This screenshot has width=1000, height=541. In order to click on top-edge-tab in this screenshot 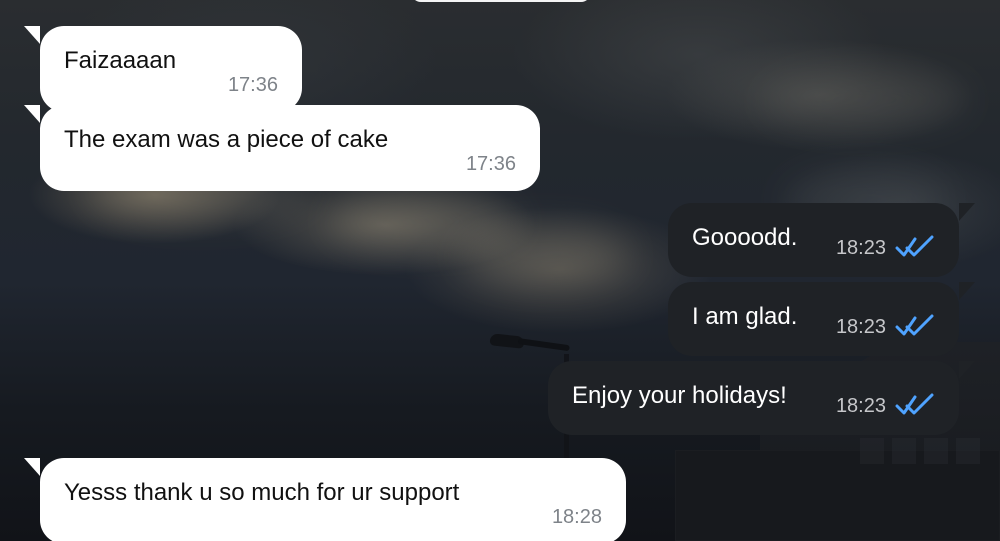, I will do `click(501, 1)`.